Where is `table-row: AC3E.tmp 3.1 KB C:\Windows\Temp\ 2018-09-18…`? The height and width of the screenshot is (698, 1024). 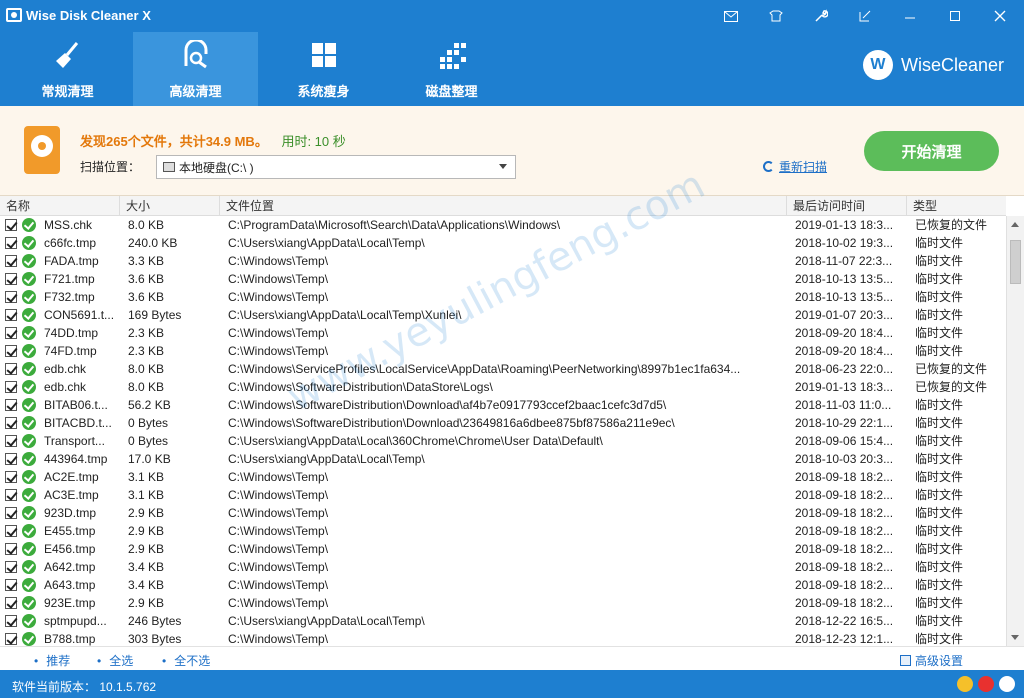
table-row: AC3E.tmp 3.1 KB C:\Windows\Temp\ 2018-09-18… is located at coordinates (503, 495).